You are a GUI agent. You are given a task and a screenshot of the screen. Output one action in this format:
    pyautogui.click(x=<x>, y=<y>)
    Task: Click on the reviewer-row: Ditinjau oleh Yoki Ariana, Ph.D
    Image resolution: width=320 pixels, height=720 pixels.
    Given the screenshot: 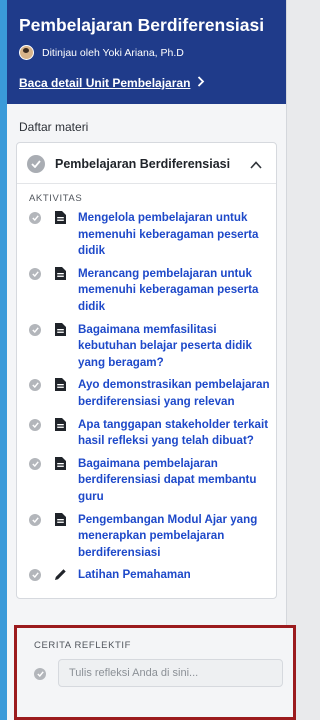 What is the action you would take?
    pyautogui.click(x=146, y=52)
    